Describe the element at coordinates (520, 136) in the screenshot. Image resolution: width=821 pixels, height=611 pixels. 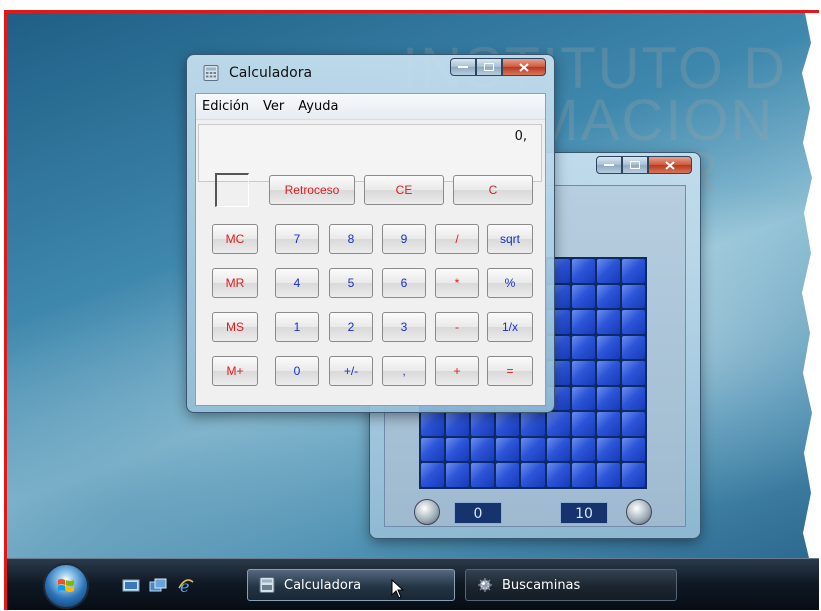
I see `display-value: 0,` at that location.